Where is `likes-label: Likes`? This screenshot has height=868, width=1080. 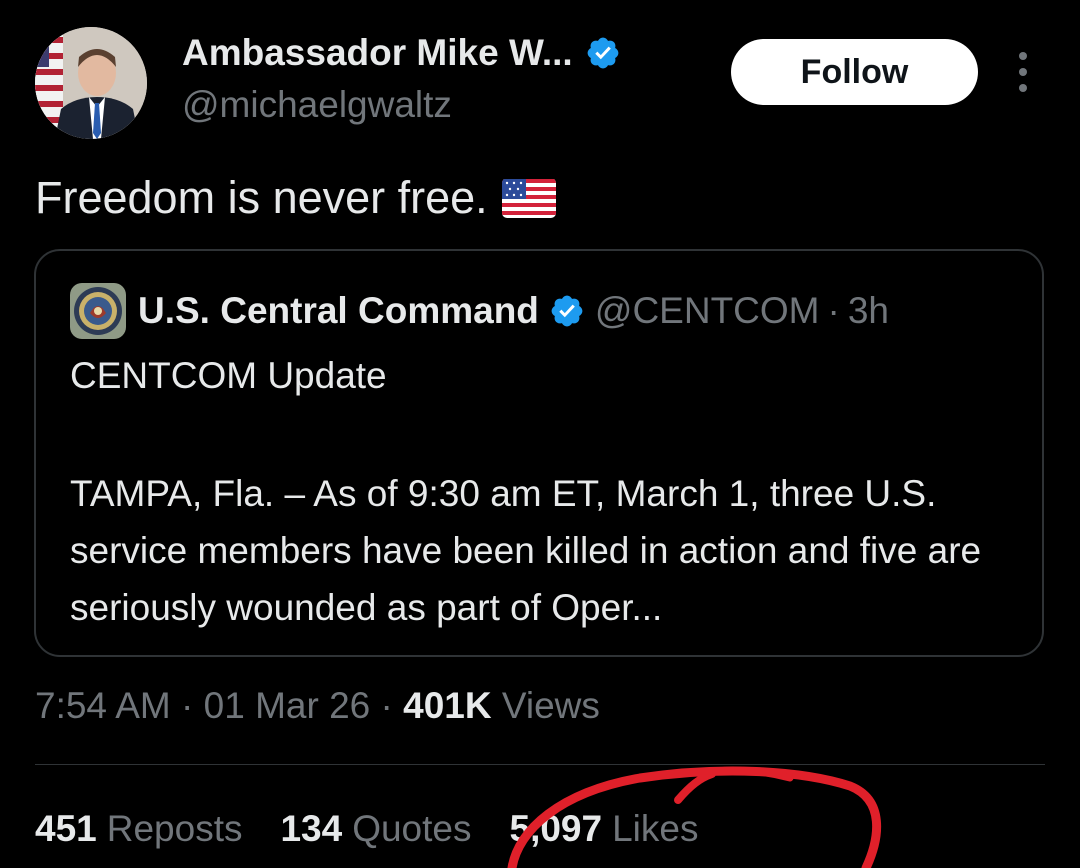
likes-label: Likes is located at coordinates (655, 828).